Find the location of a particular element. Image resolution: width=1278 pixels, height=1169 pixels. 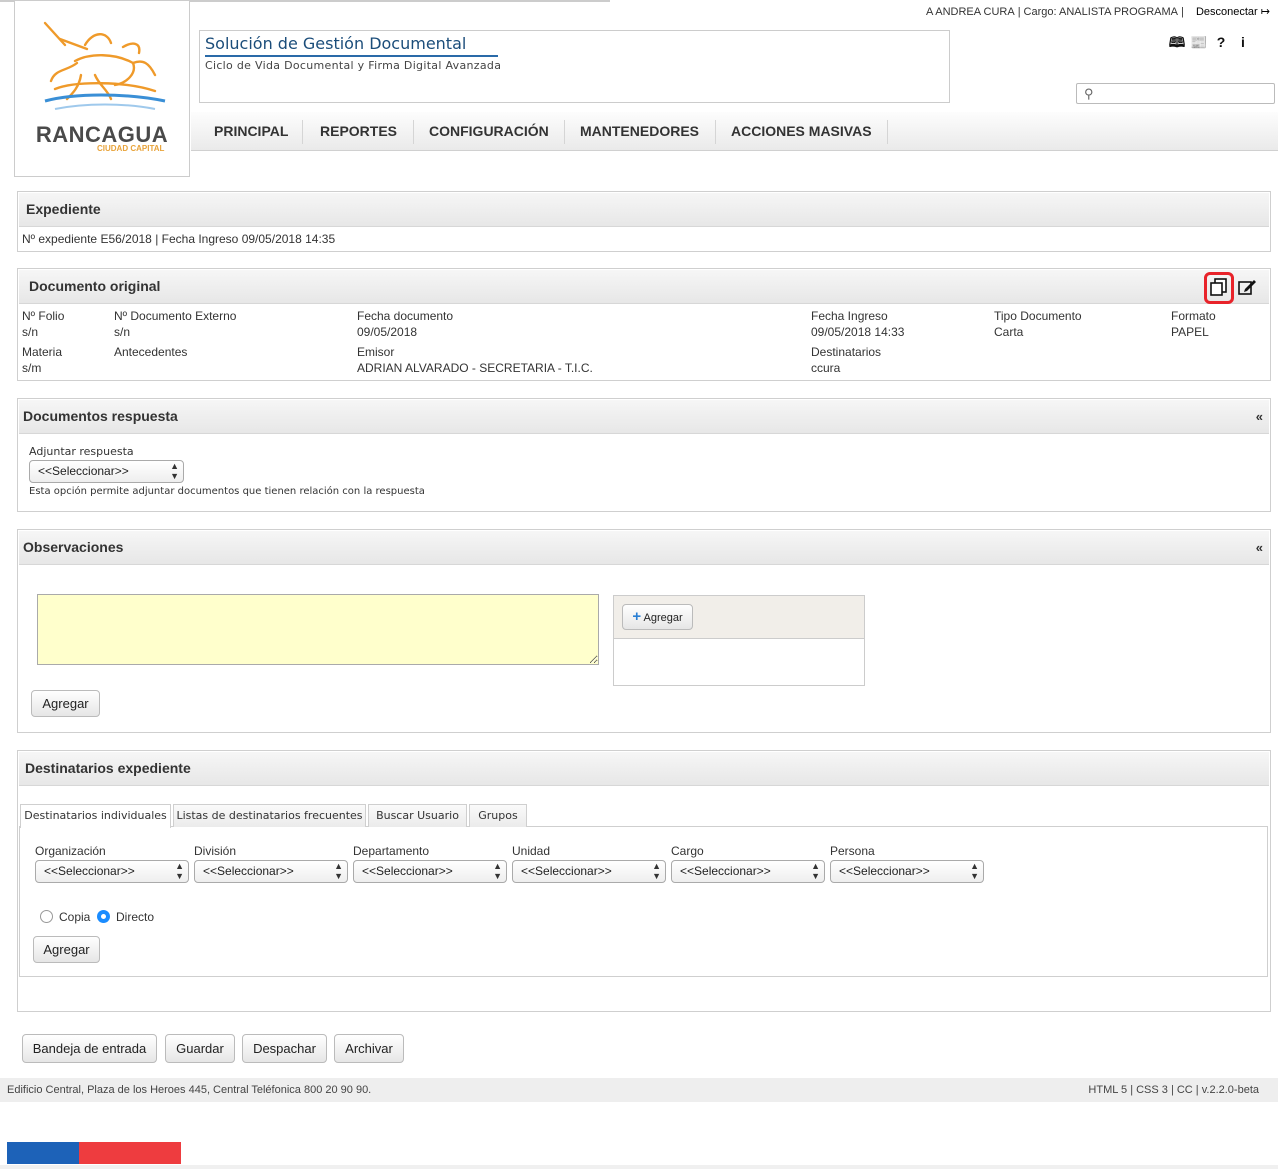

destinatarios-value: ccura is located at coordinates (826, 368).